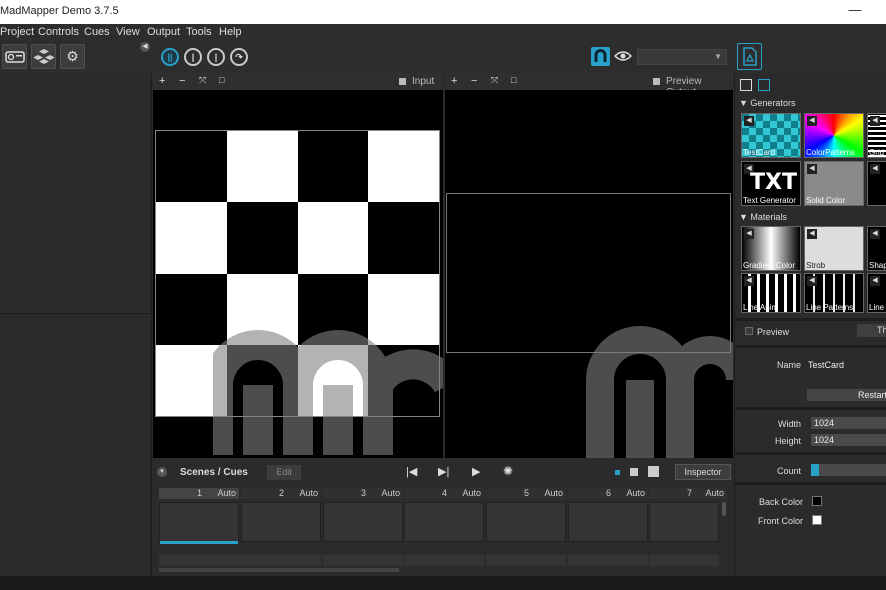 Image resolution: width=886 pixels, height=590 pixels. I want to click on preview-label: Preview, so click(773, 332).